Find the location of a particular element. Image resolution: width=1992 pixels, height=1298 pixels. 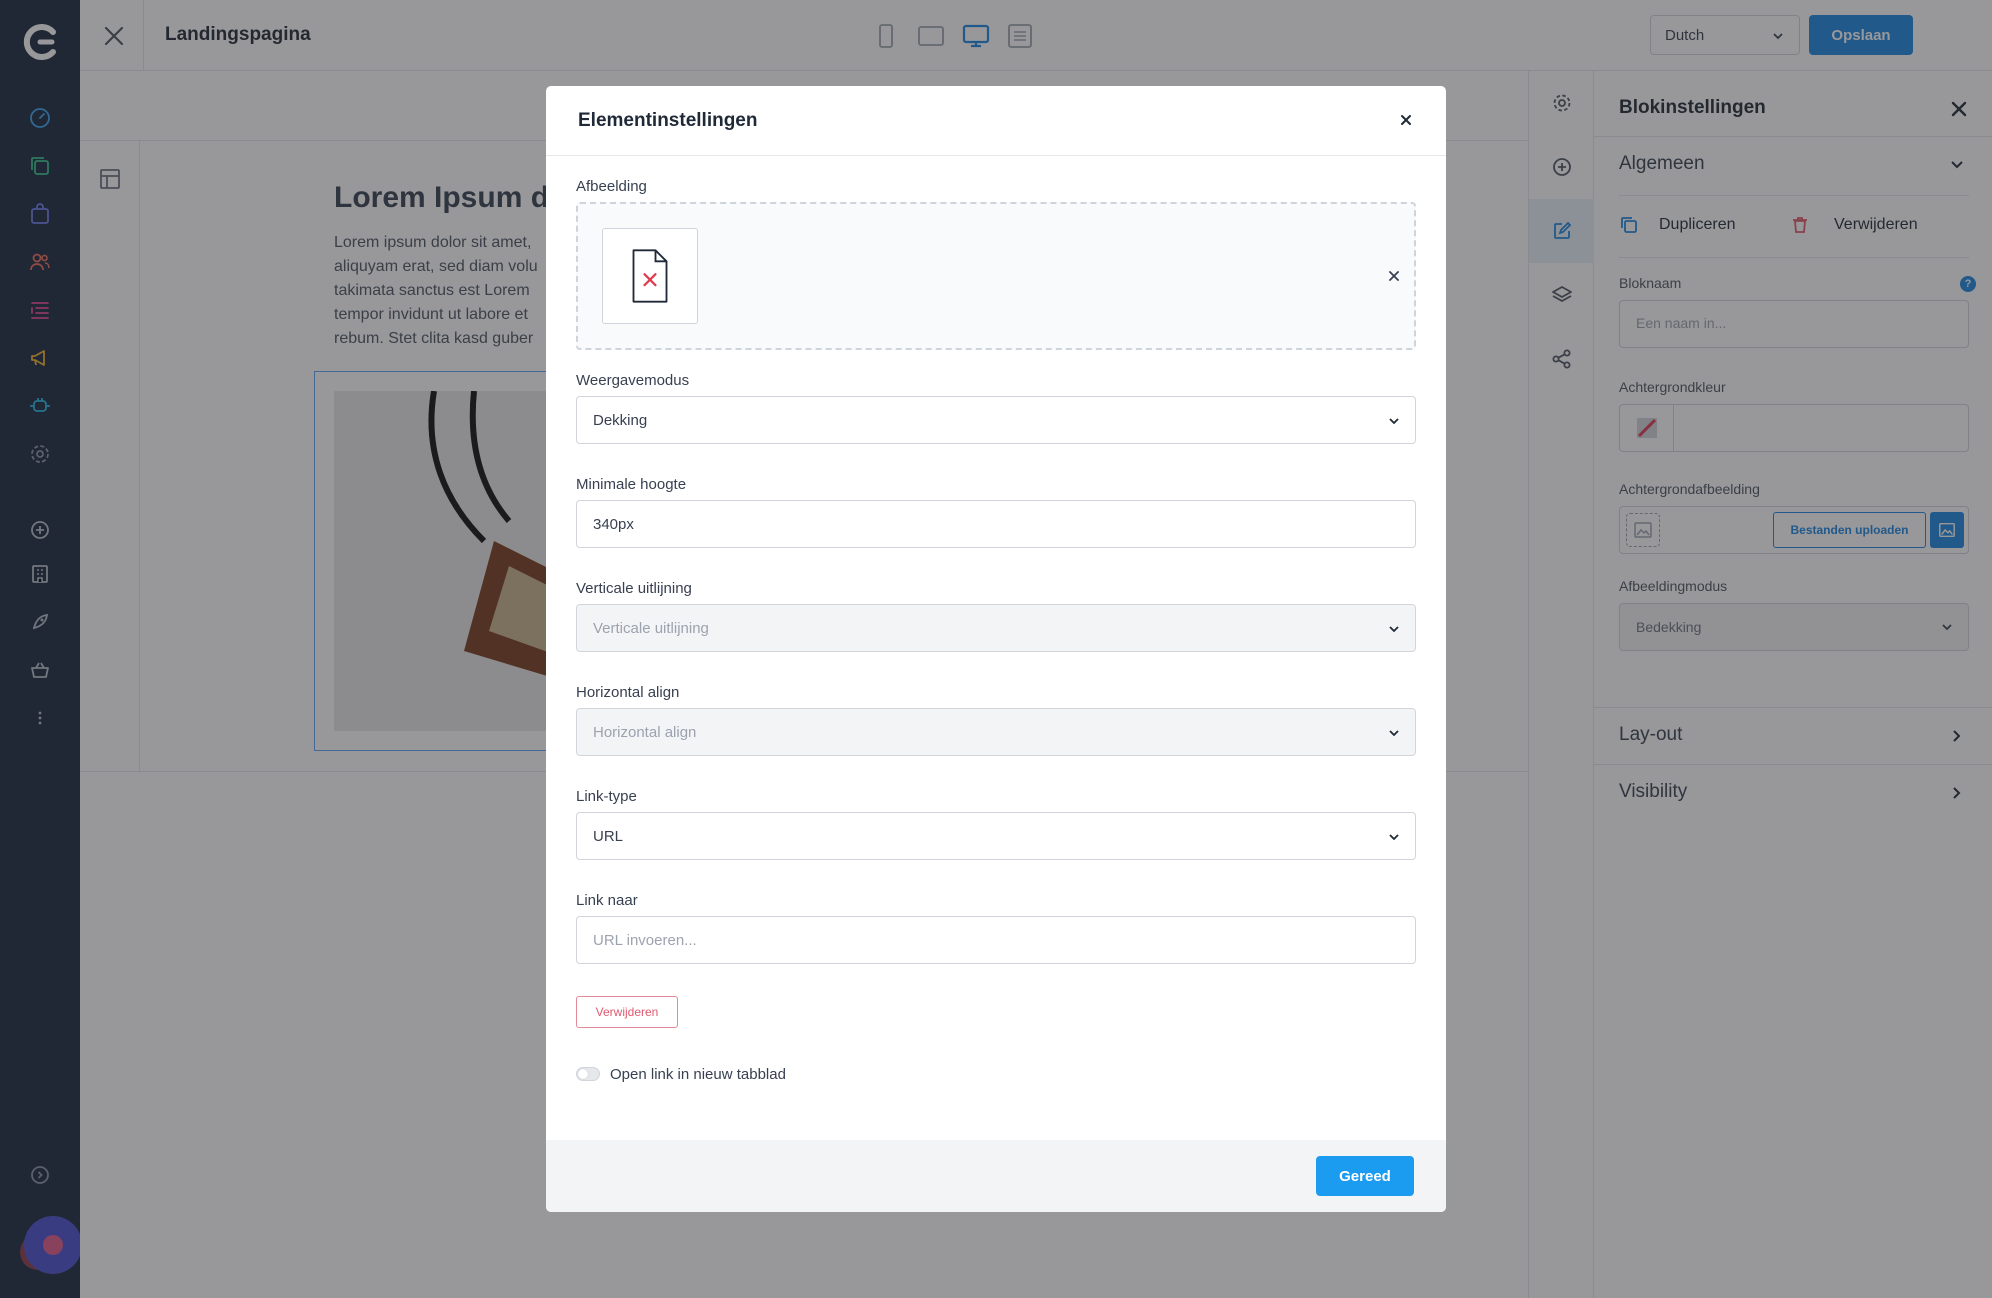

link-to-label: Link naar is located at coordinates (607, 900).